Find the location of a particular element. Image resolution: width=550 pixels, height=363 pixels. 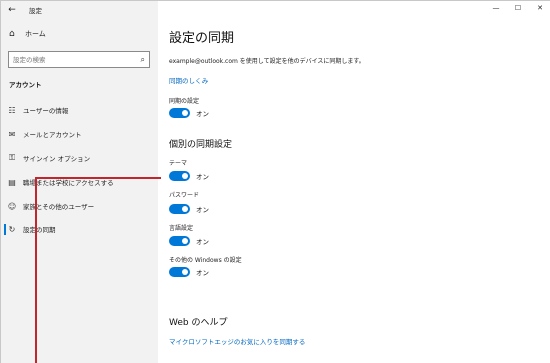

sidebar-item-label: メールとアカウント is located at coordinates (52, 135).